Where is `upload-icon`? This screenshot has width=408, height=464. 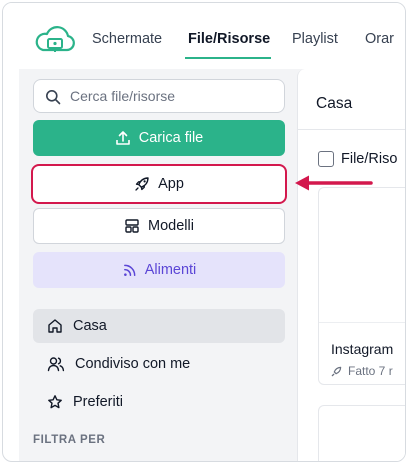 upload-icon is located at coordinates (122, 138).